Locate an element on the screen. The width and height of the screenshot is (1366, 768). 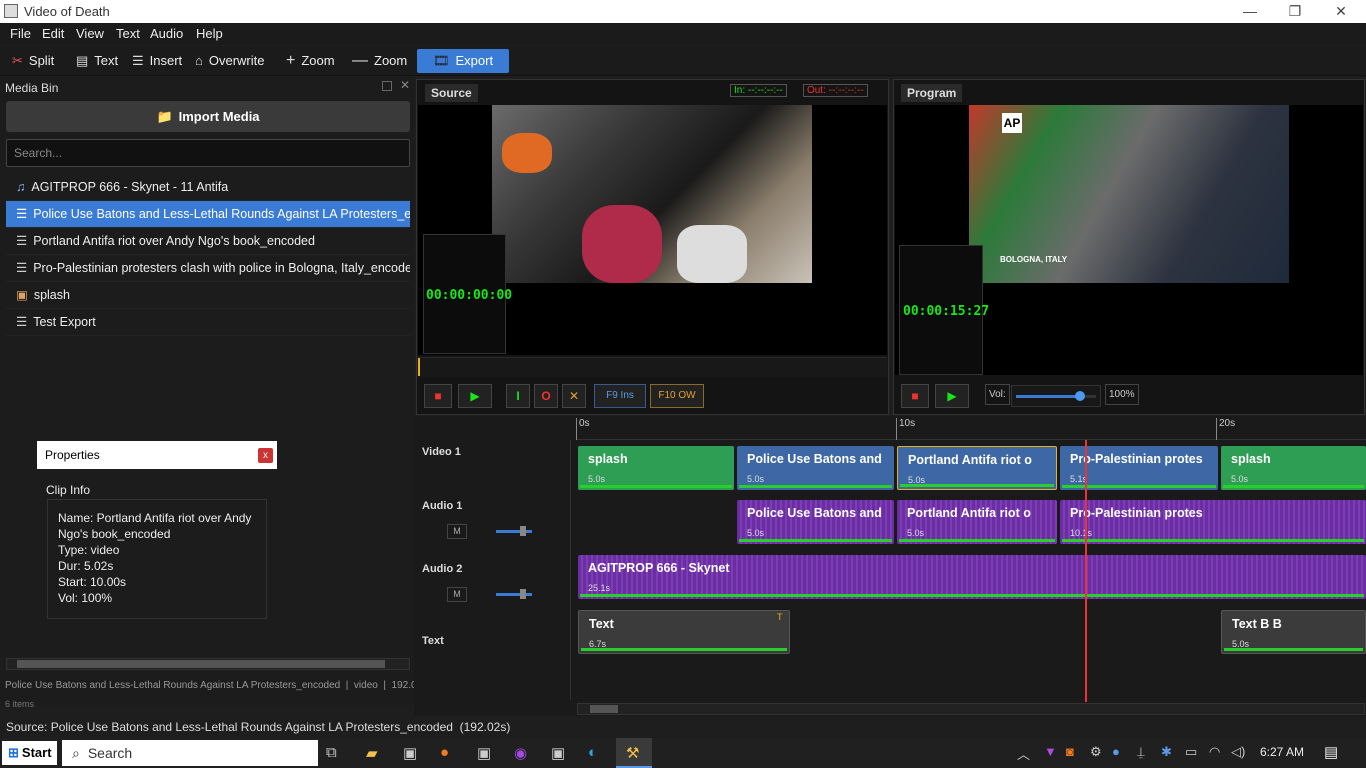
source-playhead is located at coordinates (419, 367).